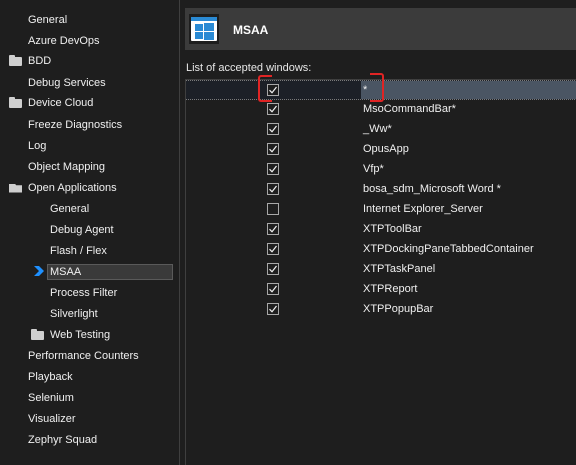  Describe the element at coordinates (75, 125) in the screenshot. I see `sidebar-item-label: Freeze Diagnostics` at that location.